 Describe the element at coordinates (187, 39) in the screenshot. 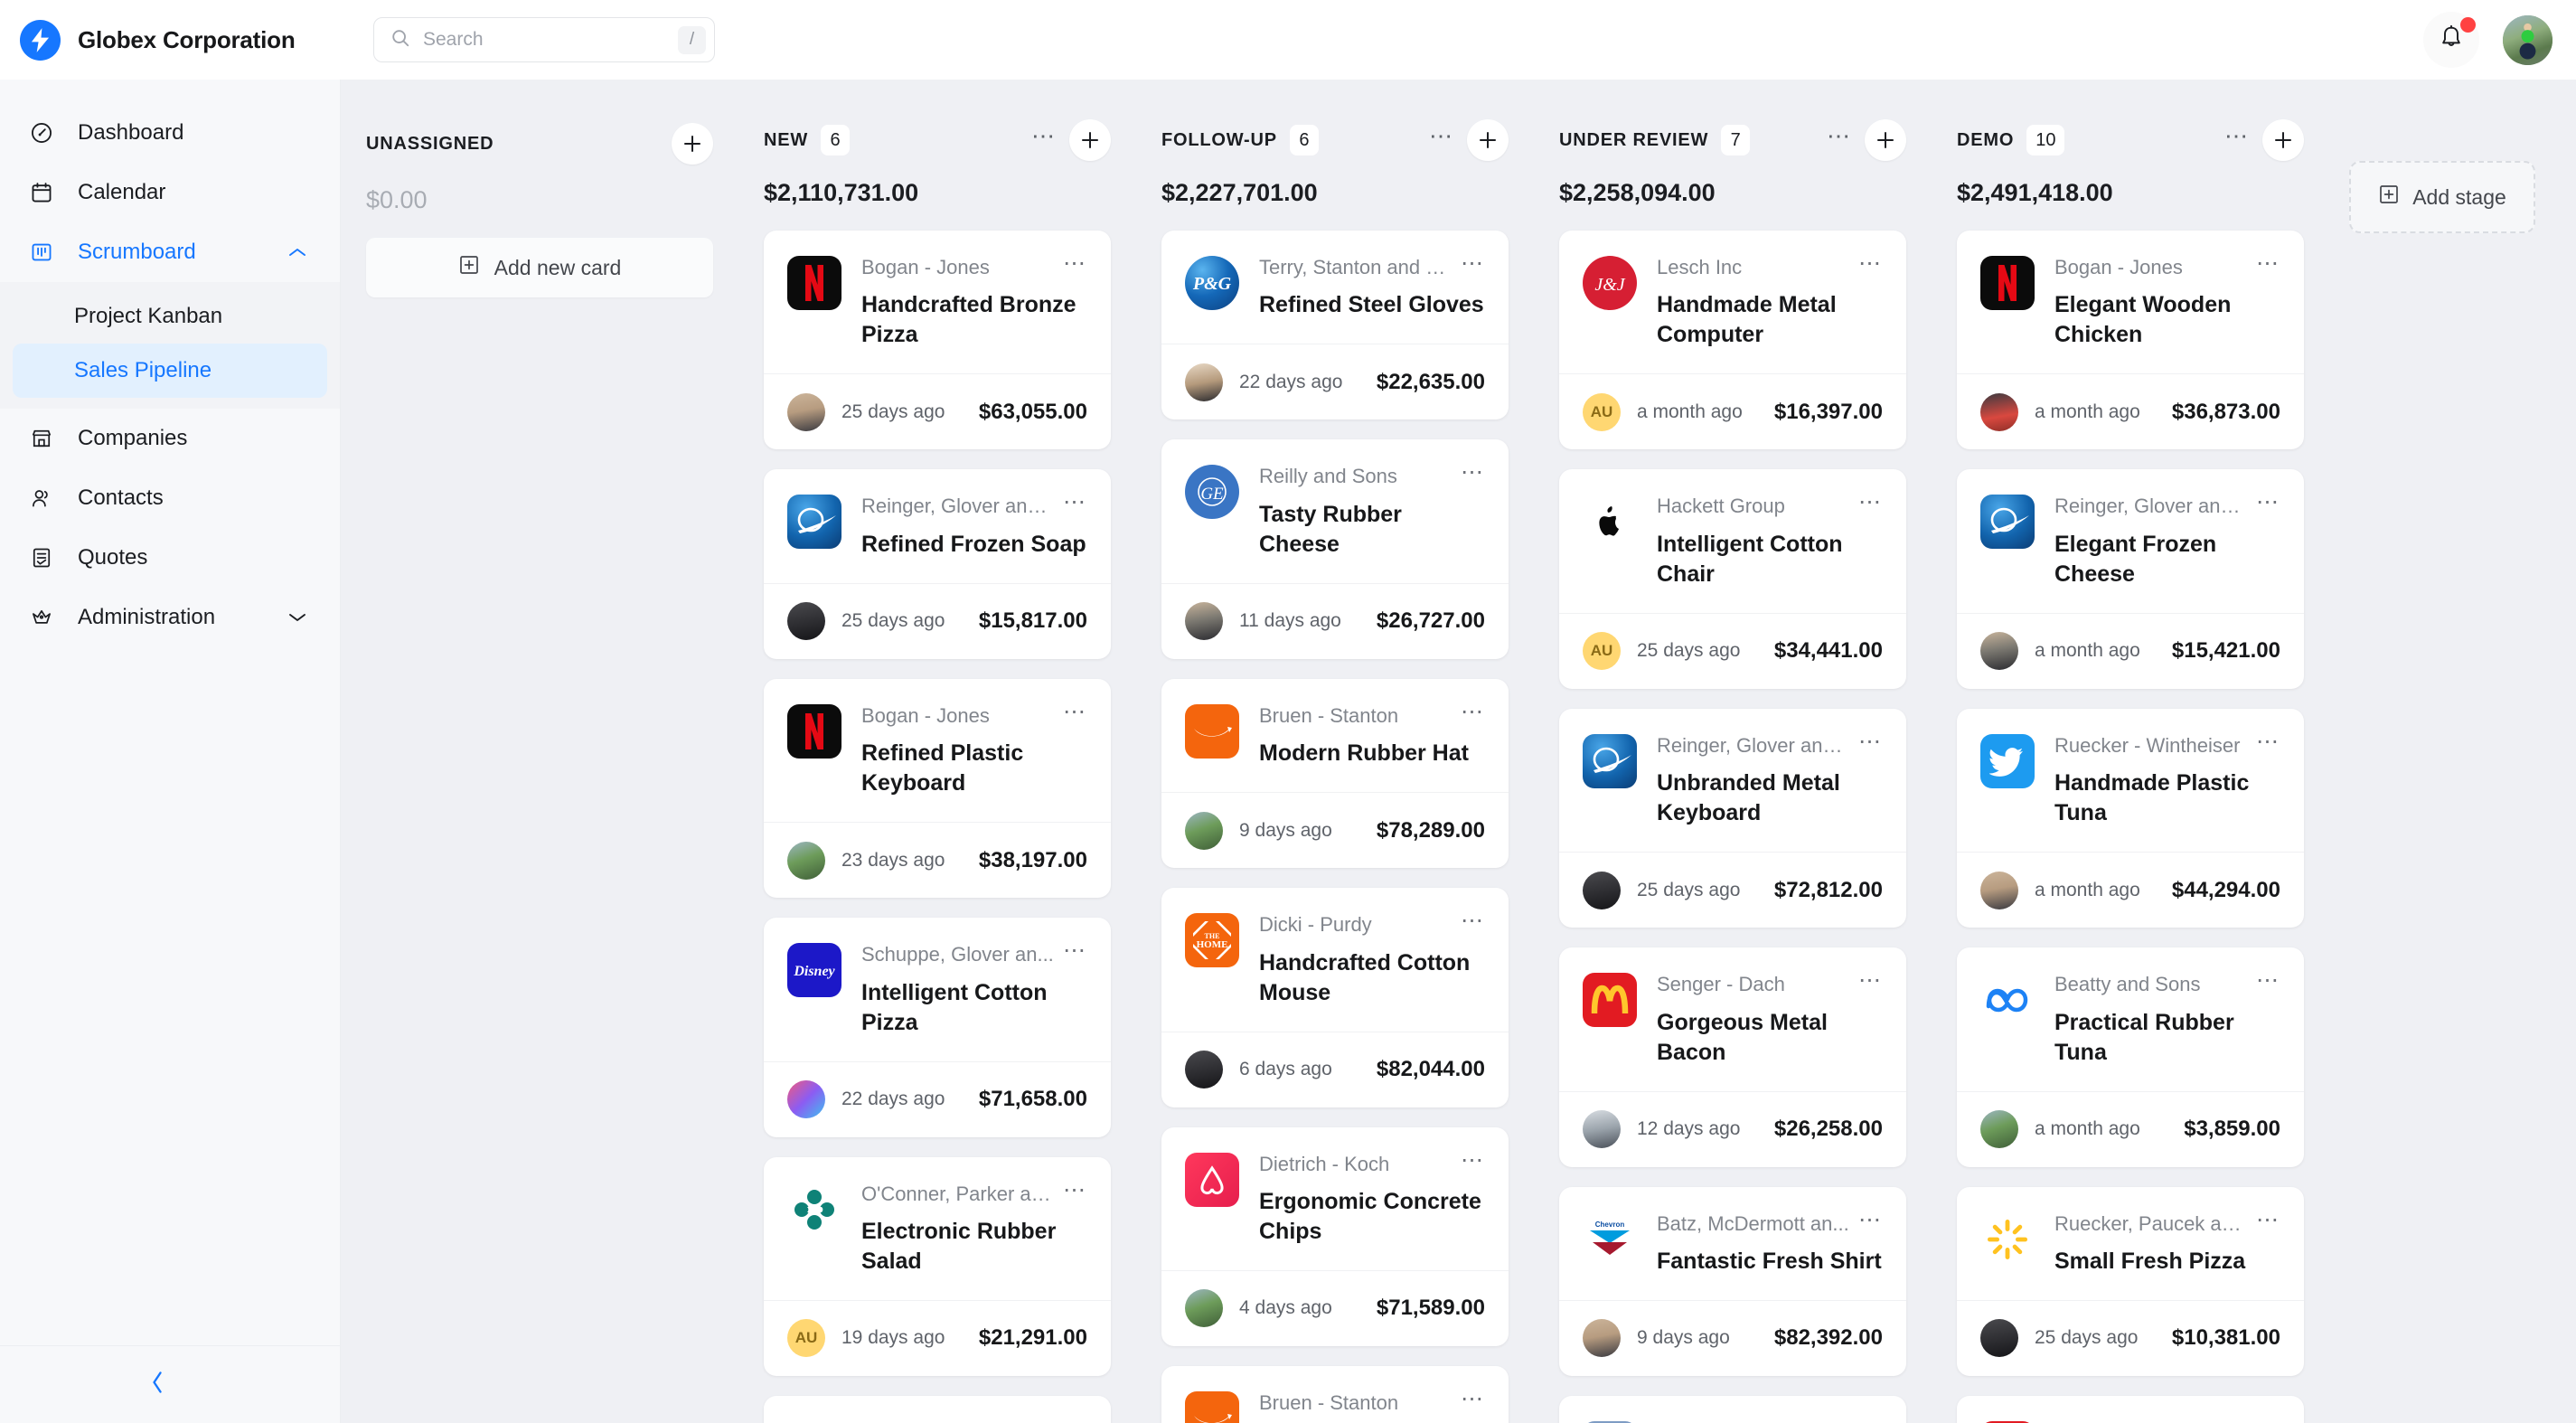

I see `brand-name: Globex Corporation` at that location.